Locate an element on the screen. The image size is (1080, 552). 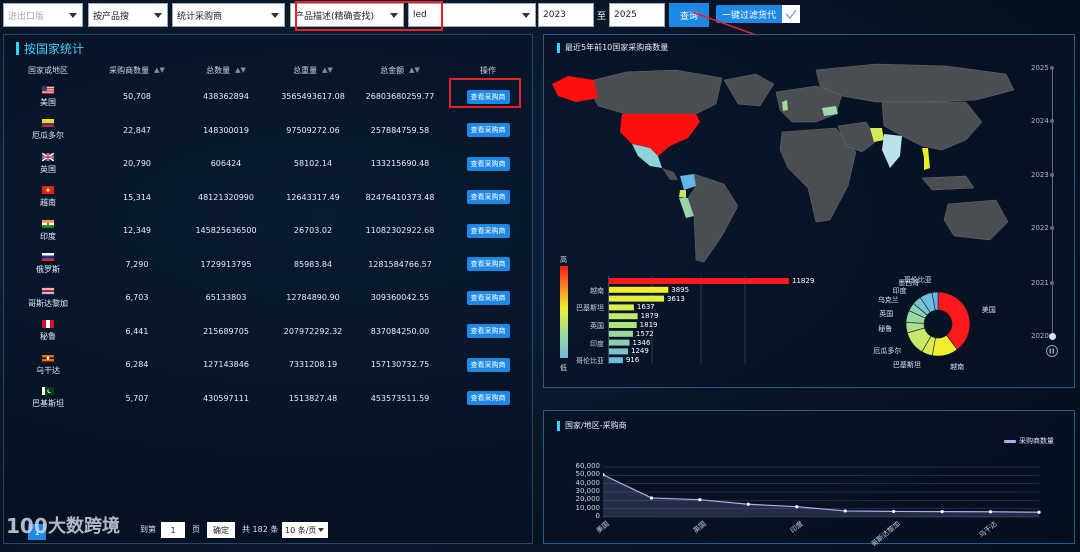
flag-ru-icon is located at coordinates (48, 257).